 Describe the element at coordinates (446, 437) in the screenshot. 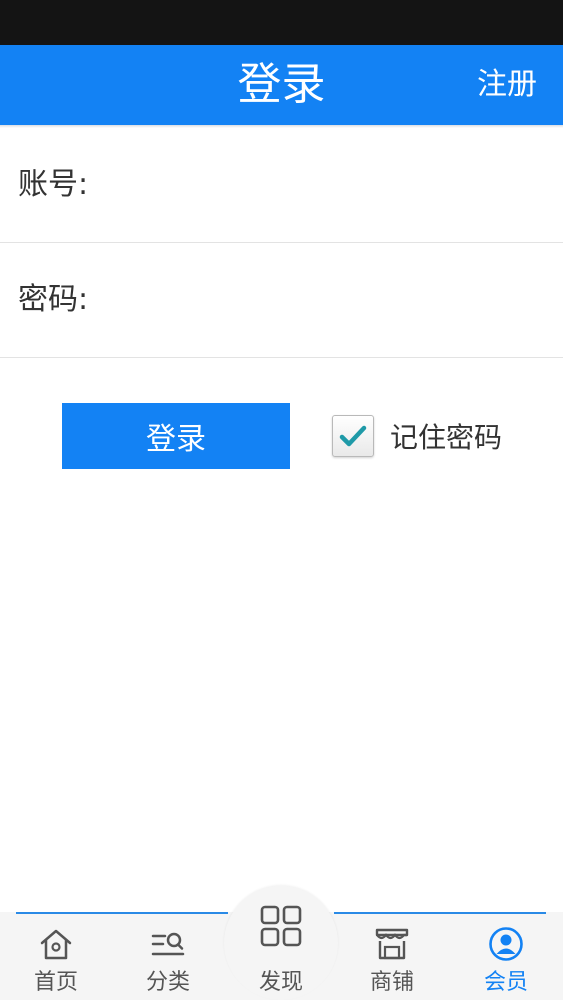

I see `remember-password-label: 记住密码` at that location.